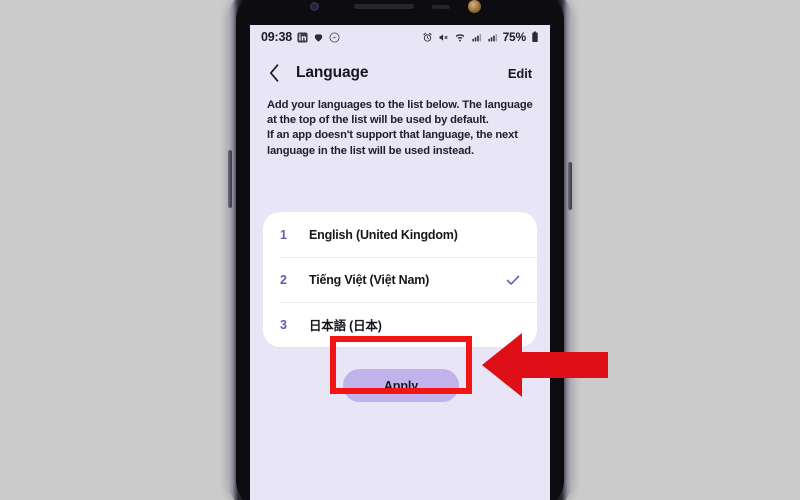 The image size is (800, 500). I want to click on power-button, so click(570, 186).